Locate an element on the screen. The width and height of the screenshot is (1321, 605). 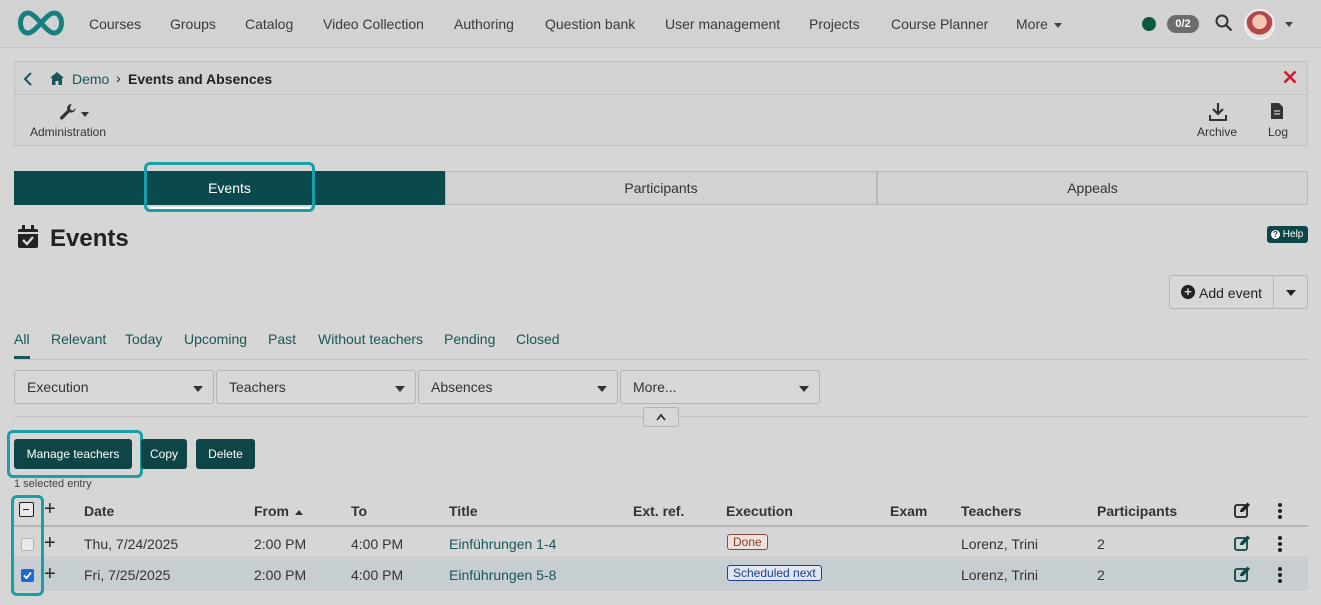
execution-filter-label: Execution is located at coordinates (58, 387).